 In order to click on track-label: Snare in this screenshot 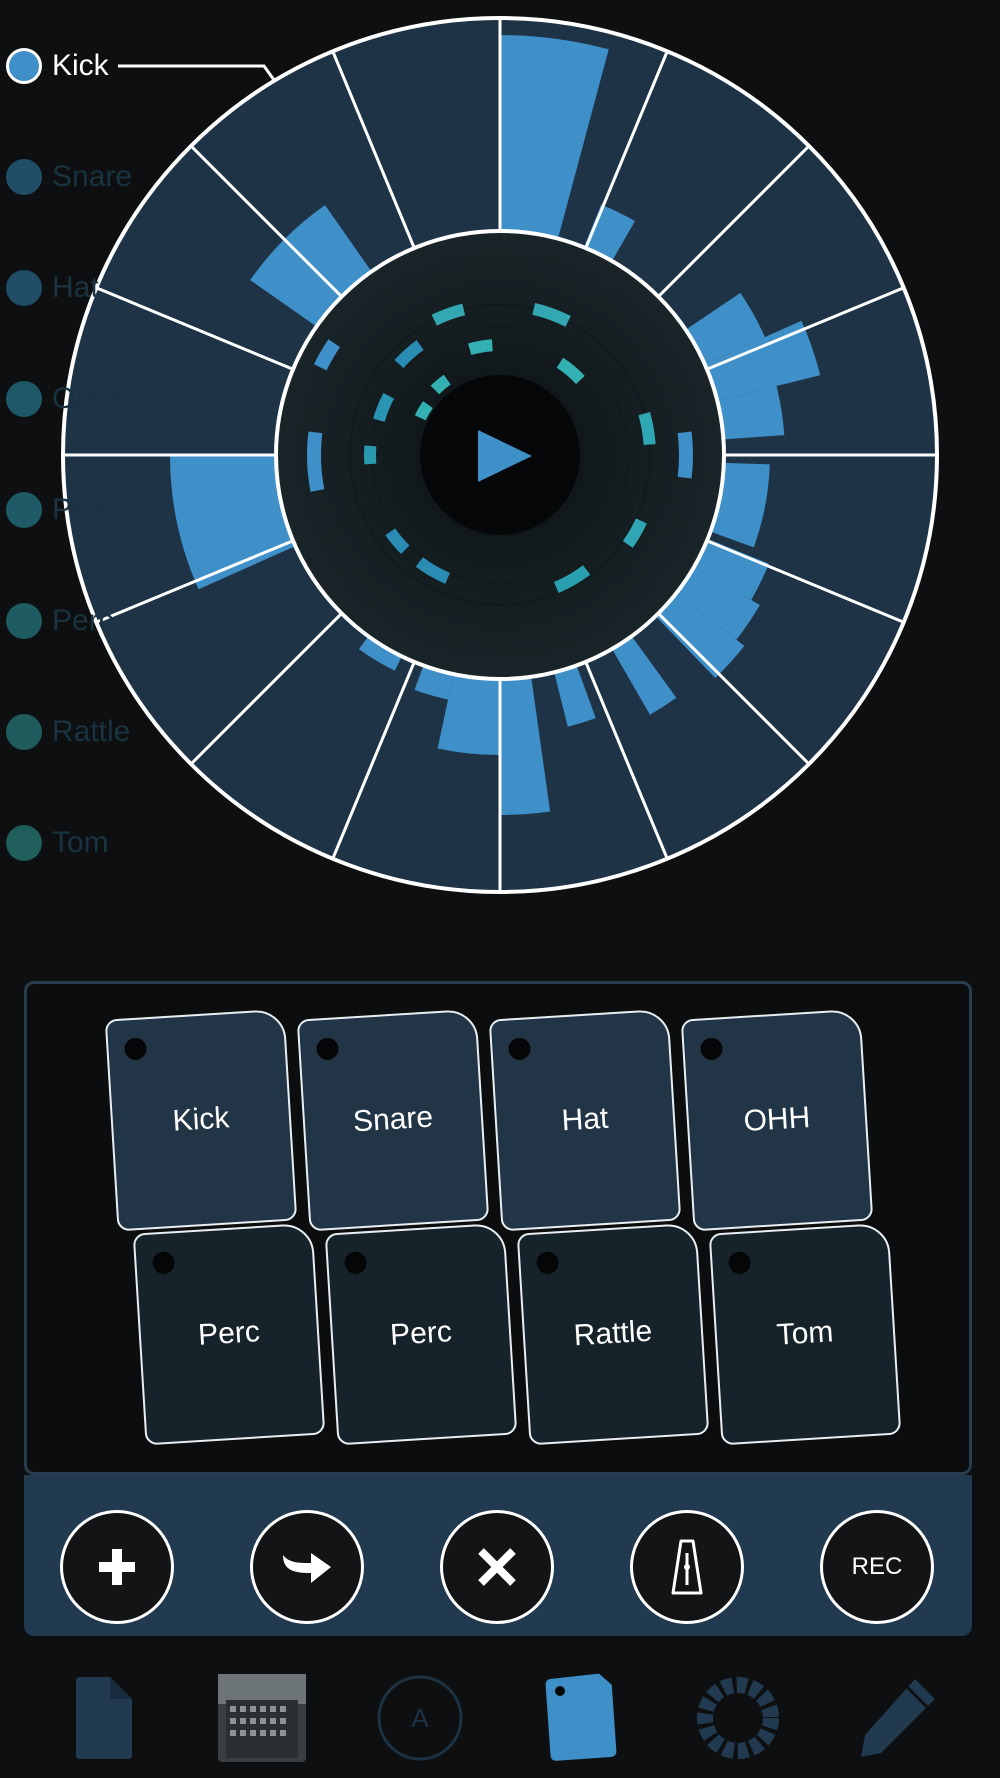, I will do `click(92, 176)`.